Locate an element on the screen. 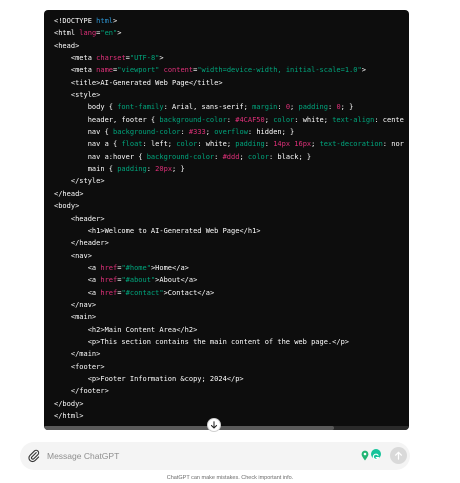  code-token: <head> is located at coordinates (67, 45).